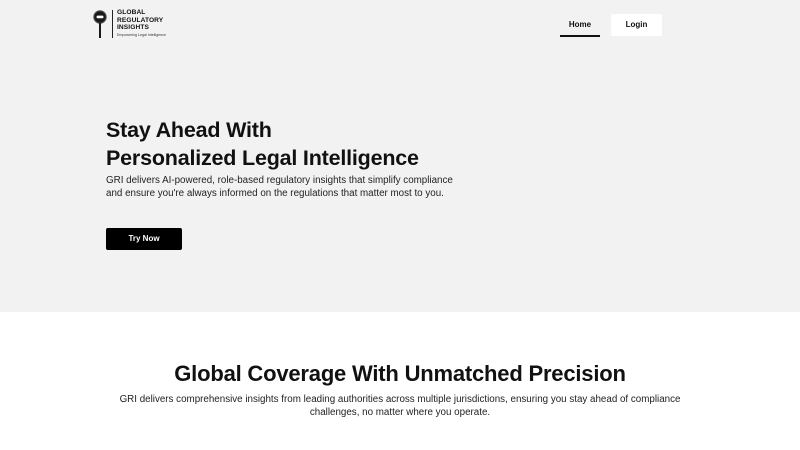 The height and width of the screenshot is (450, 800). I want to click on logo-line-2: REGULATORY, so click(140, 20).